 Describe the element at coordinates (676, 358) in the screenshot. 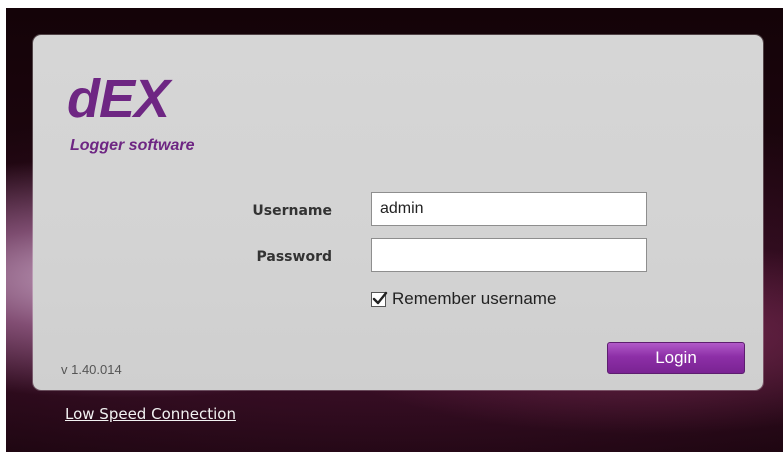

I see `login-button: Login` at that location.